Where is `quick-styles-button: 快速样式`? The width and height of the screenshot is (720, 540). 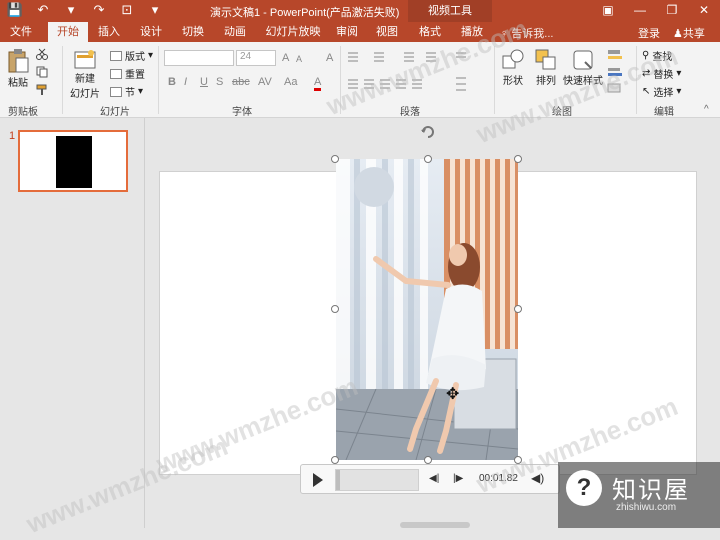 quick-styles-button: 快速样式 is located at coordinates (583, 67).